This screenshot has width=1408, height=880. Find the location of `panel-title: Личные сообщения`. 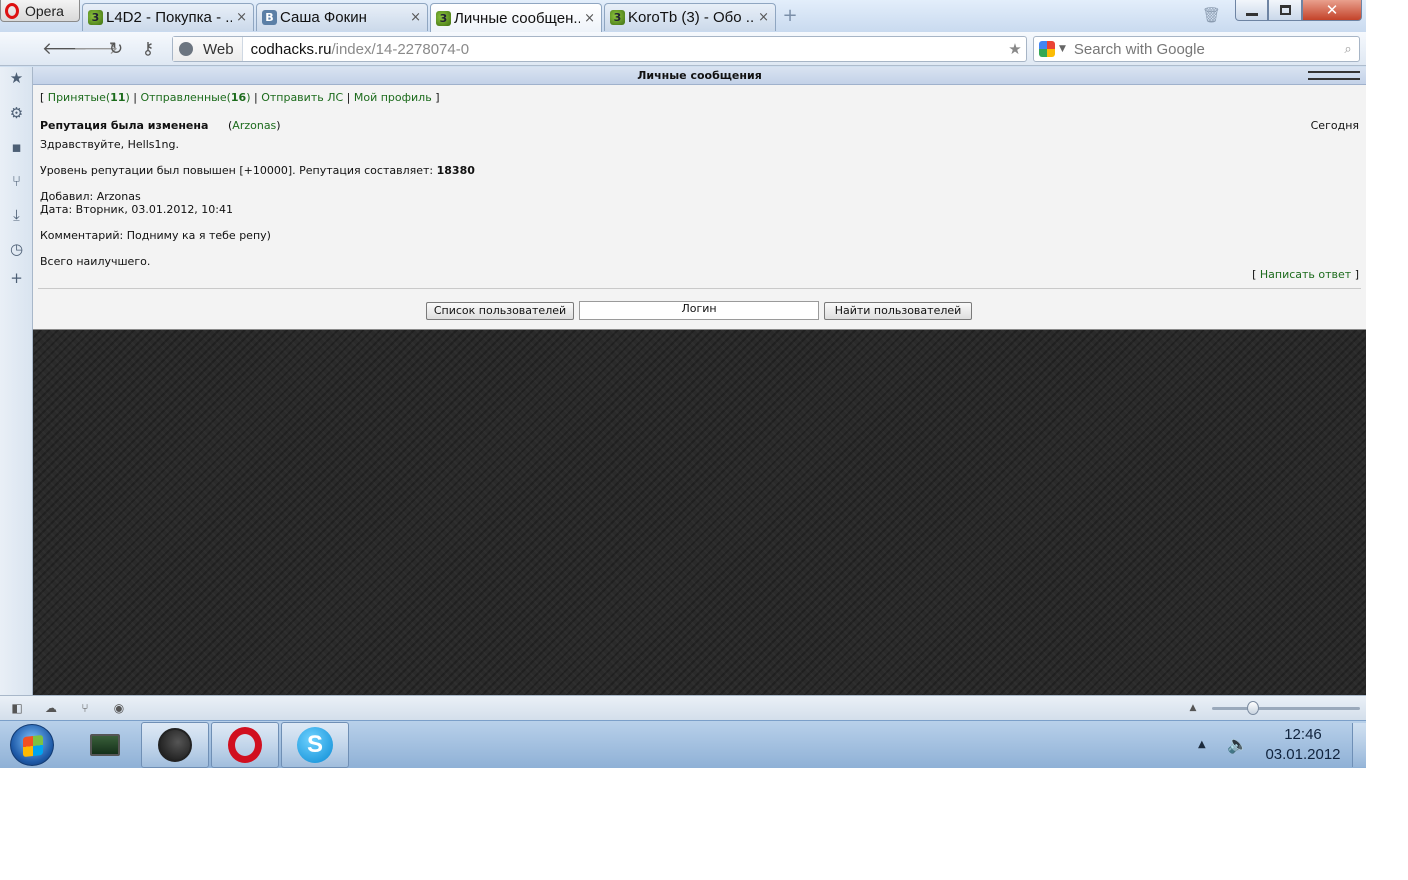

panel-title: Личные сообщения is located at coordinates (699, 75).